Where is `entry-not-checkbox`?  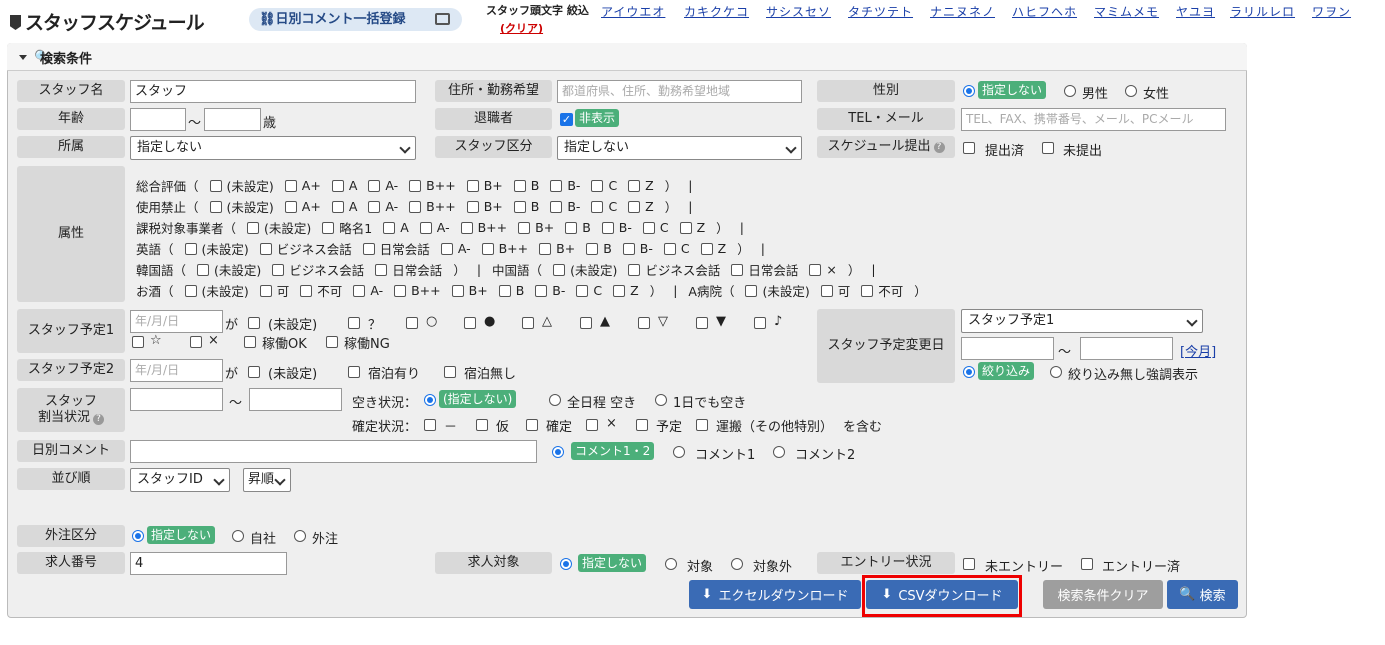 entry-not-checkbox is located at coordinates (969, 564).